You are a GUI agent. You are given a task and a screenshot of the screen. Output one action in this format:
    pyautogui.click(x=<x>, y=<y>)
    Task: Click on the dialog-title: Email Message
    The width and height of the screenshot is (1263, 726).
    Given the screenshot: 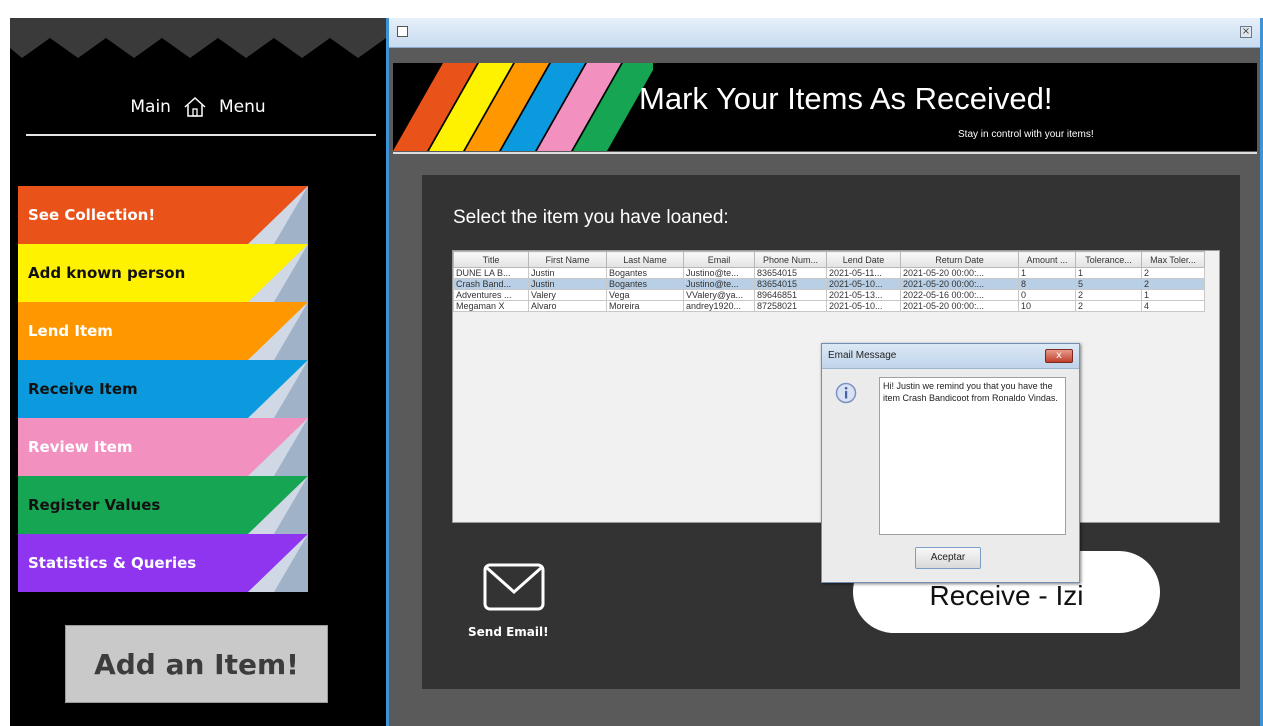 What is the action you would take?
    pyautogui.click(x=862, y=355)
    